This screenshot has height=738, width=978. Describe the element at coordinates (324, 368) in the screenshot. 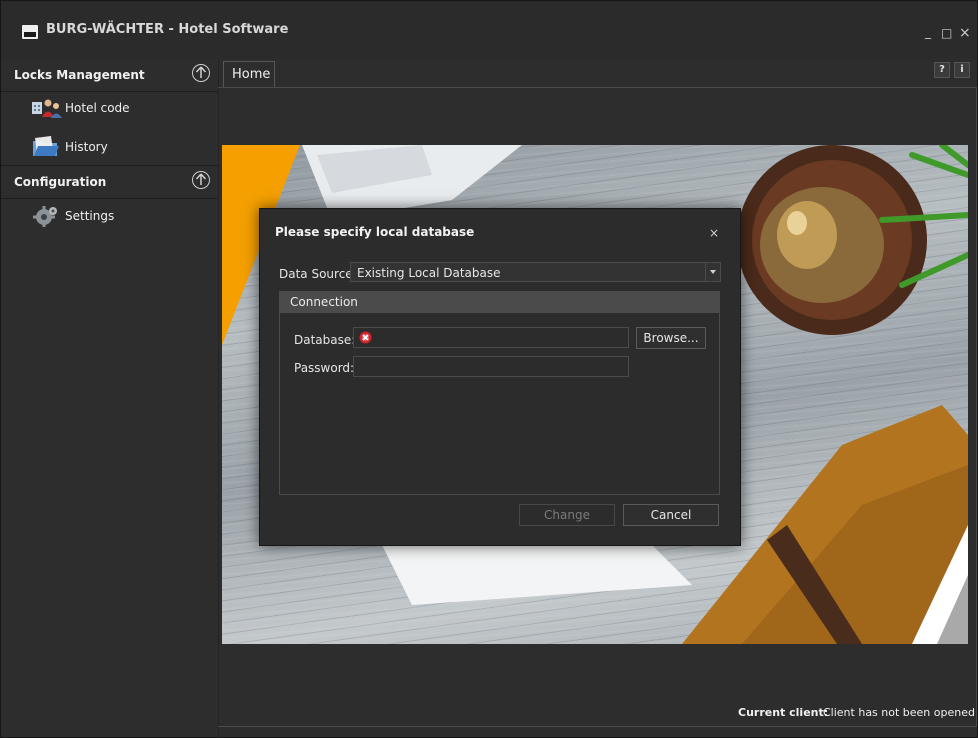

I see `password-label: Password:` at that location.